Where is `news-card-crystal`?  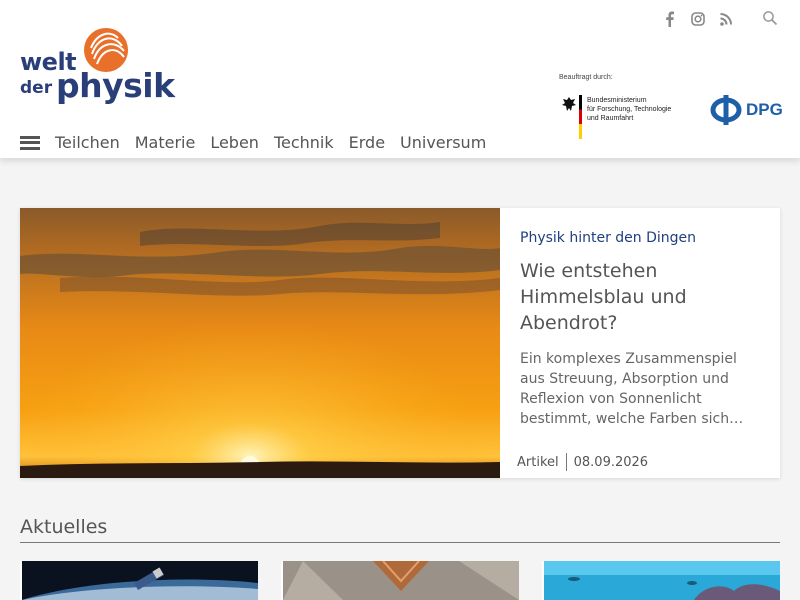 news-card-crystal is located at coordinates (400, 580).